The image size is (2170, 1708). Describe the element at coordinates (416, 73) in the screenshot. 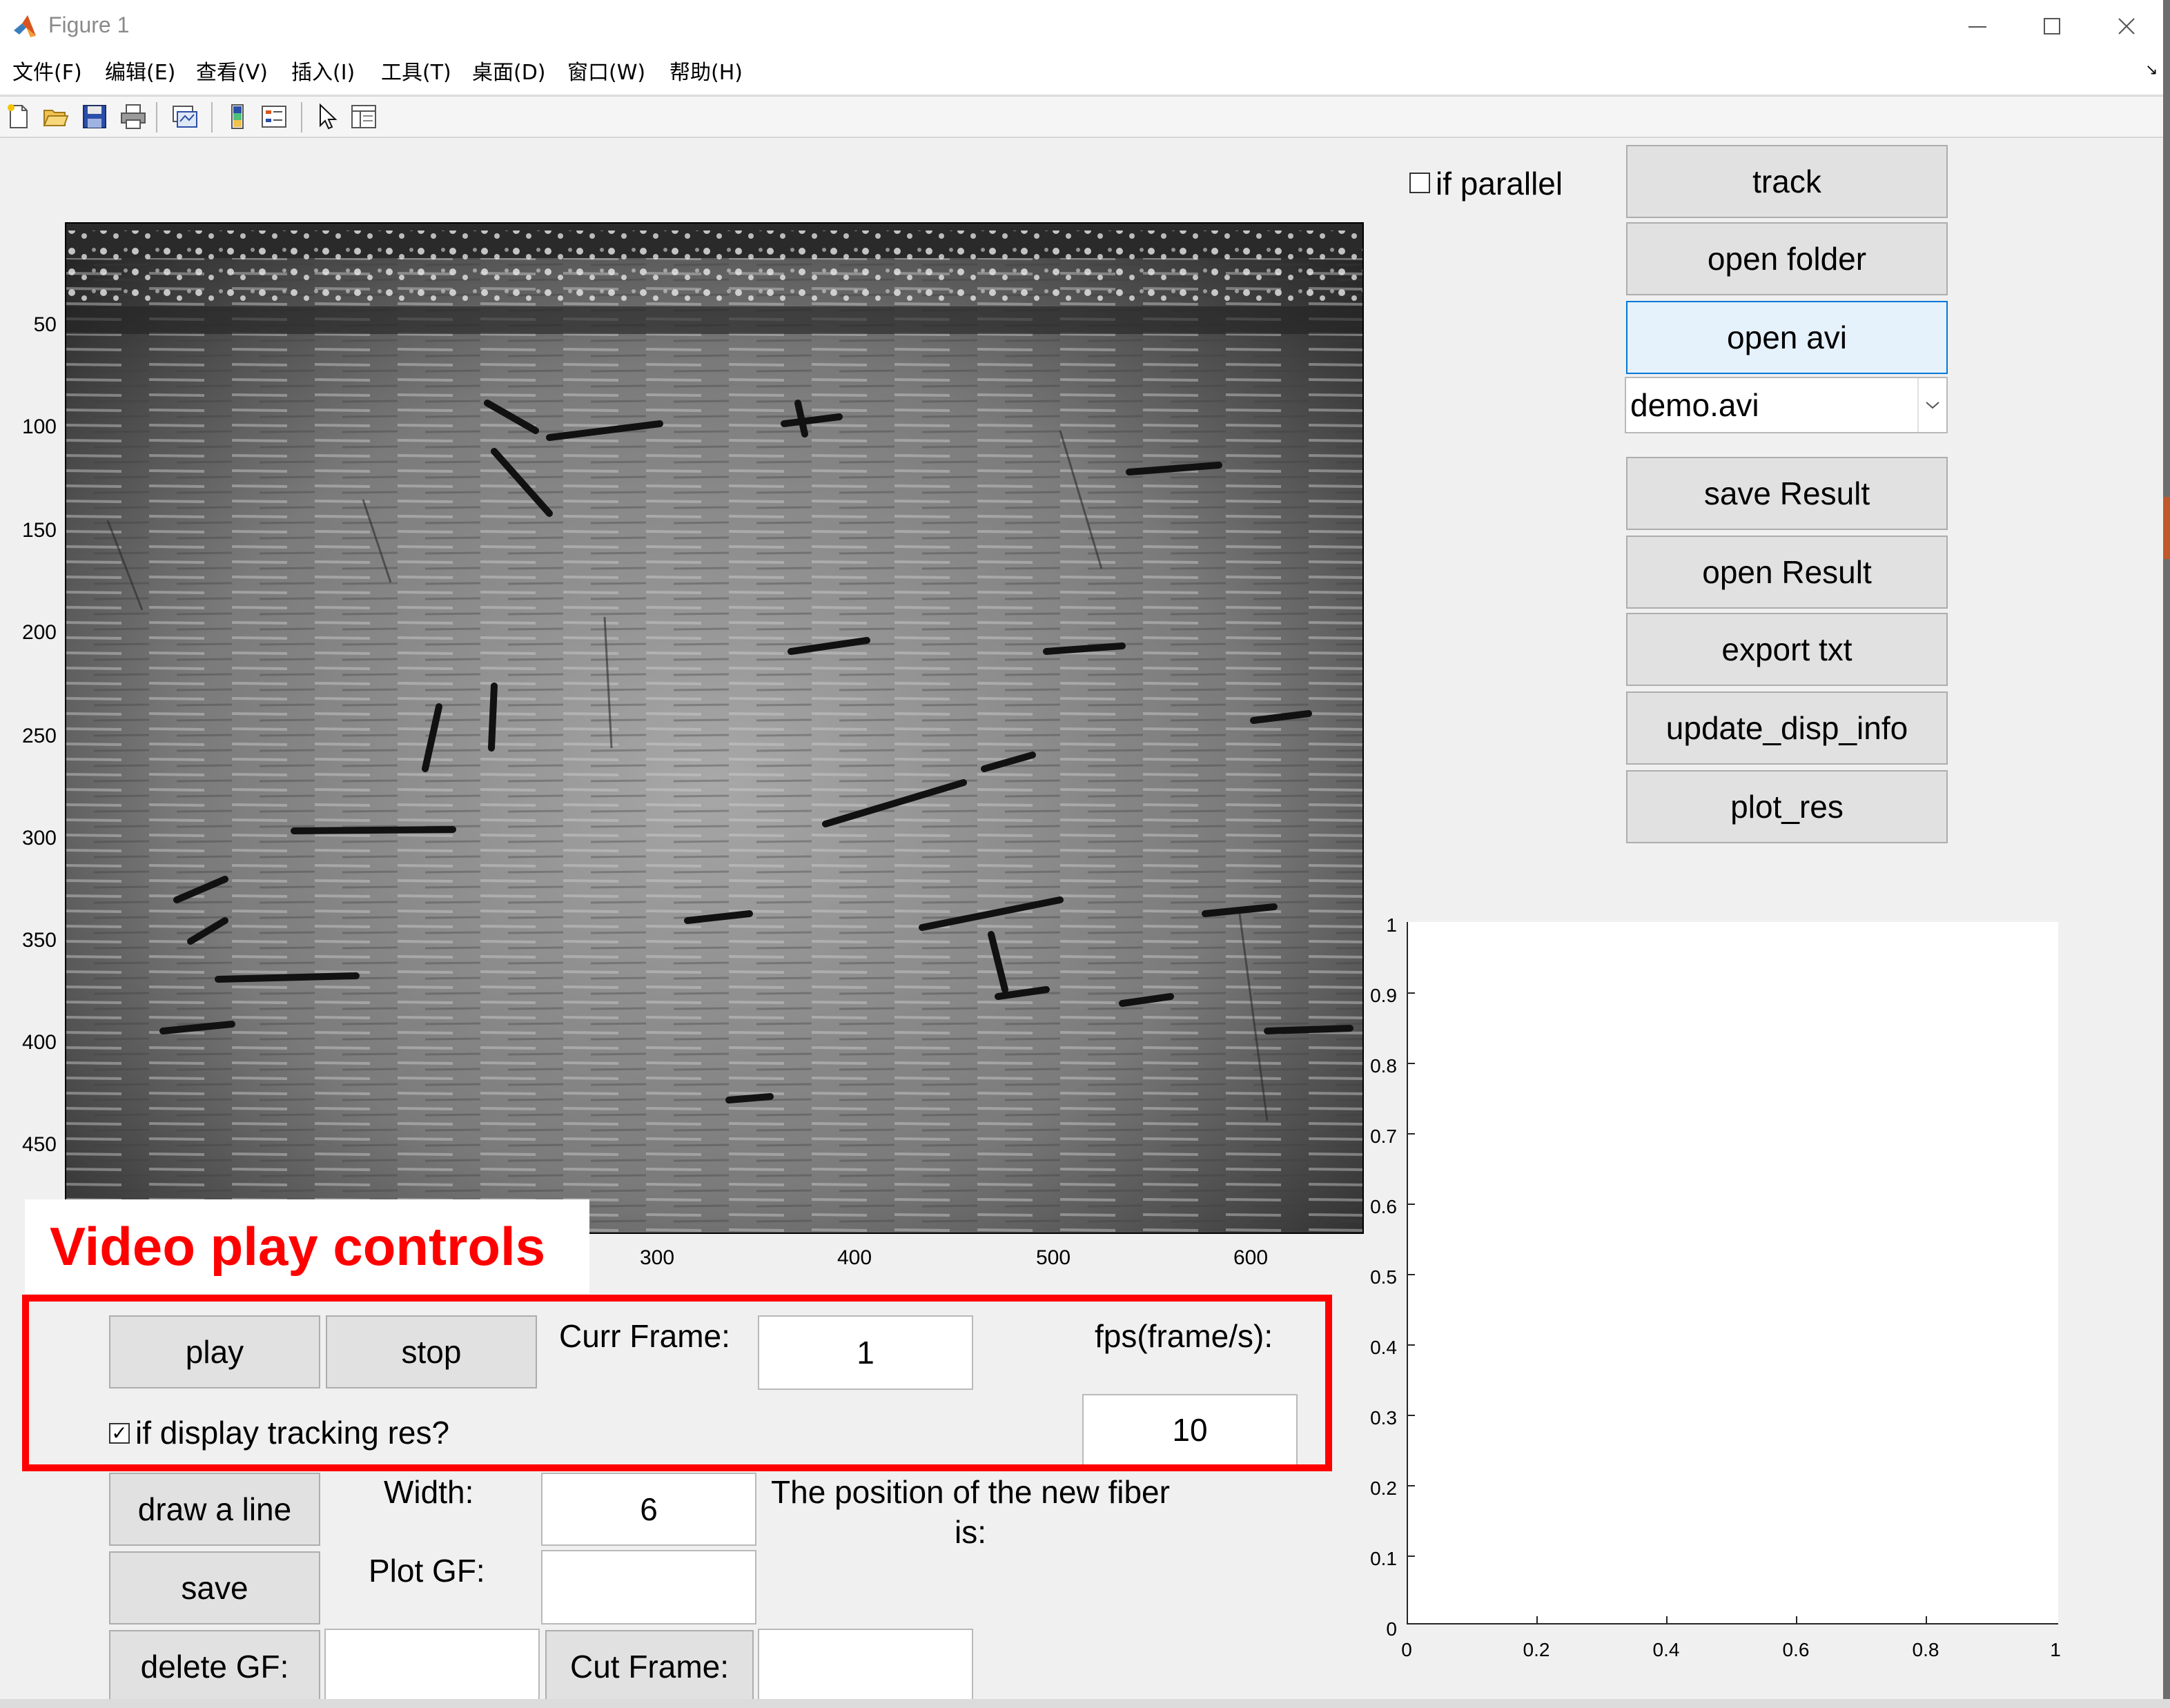

I see `menu-tools: 工具(T)` at that location.